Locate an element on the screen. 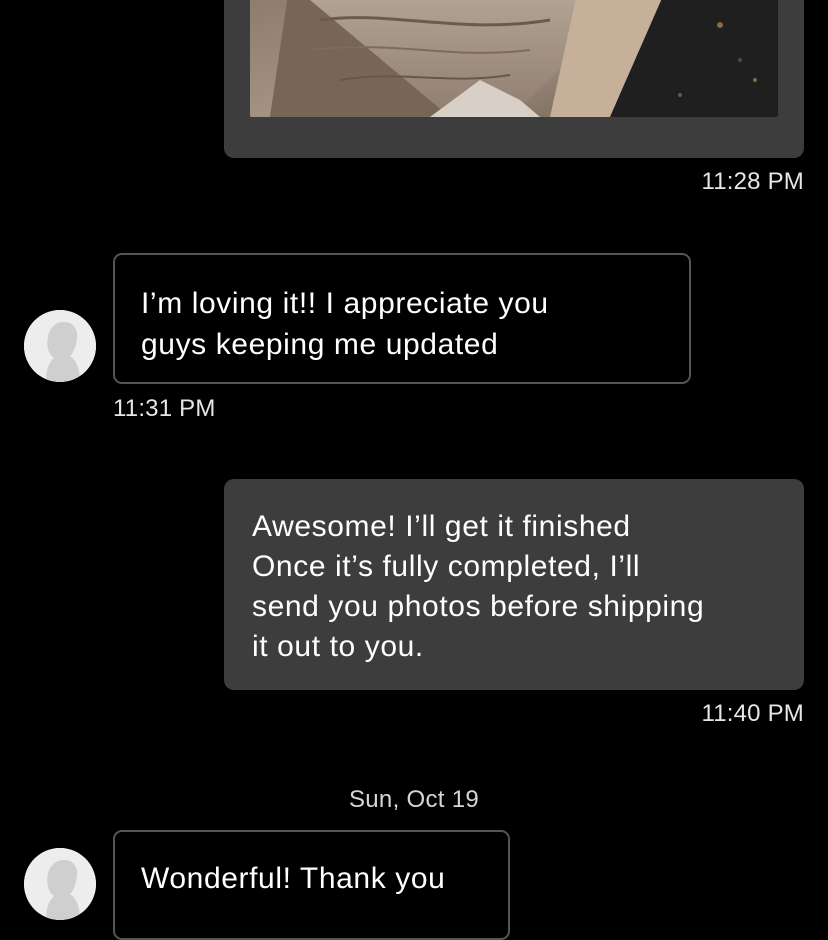 The width and height of the screenshot is (828, 940). message-line: Wonderful! Thank you is located at coordinates (293, 878).